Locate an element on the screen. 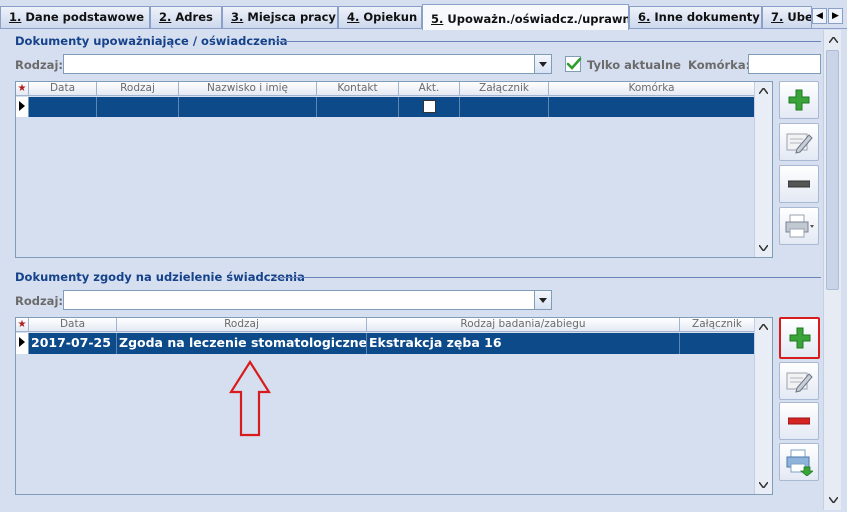 The height and width of the screenshot is (512, 847). tab-label: Upoważn./oświadcz./uprawn. is located at coordinates (538, 19).